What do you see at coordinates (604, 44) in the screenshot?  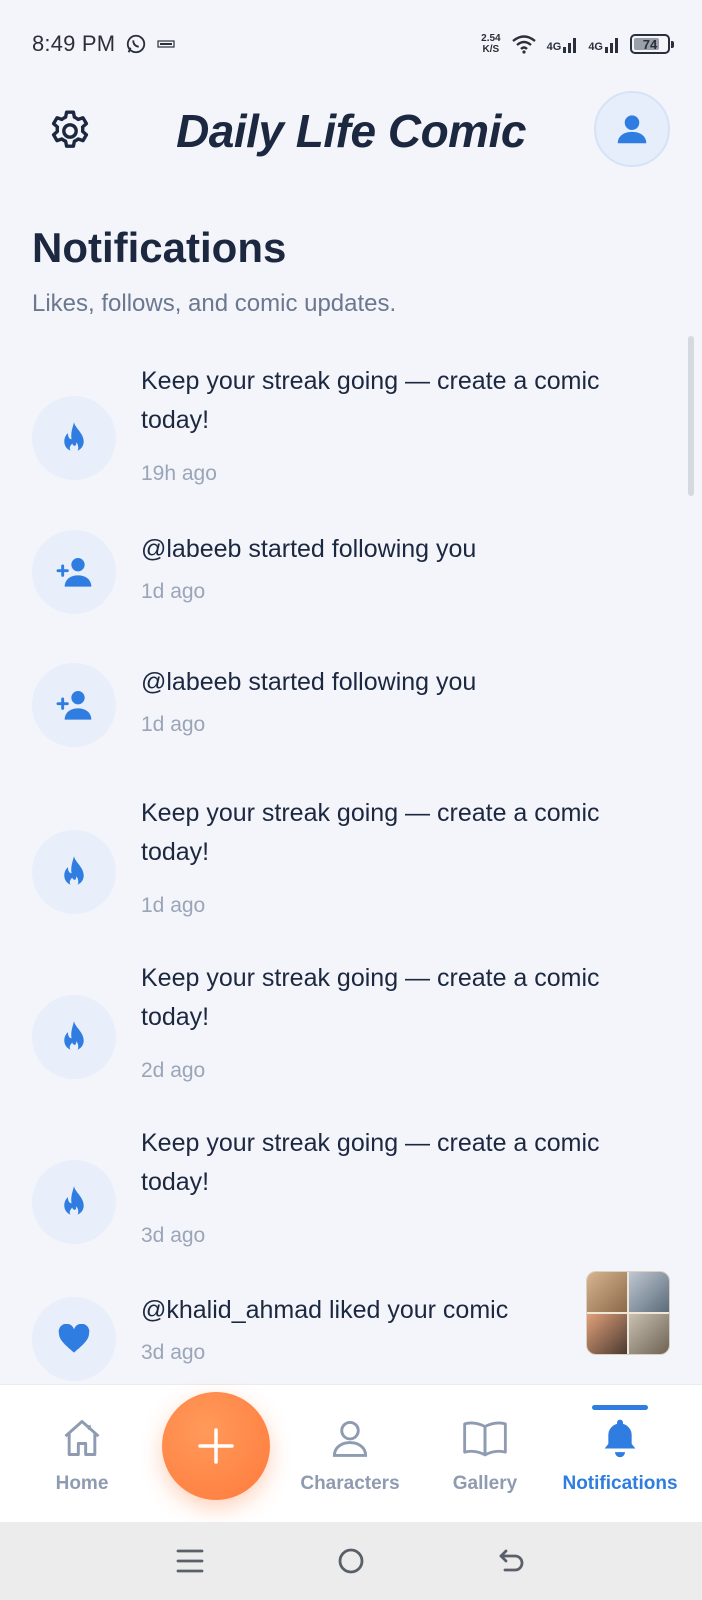 I see `signal-2: 4G` at bounding box center [604, 44].